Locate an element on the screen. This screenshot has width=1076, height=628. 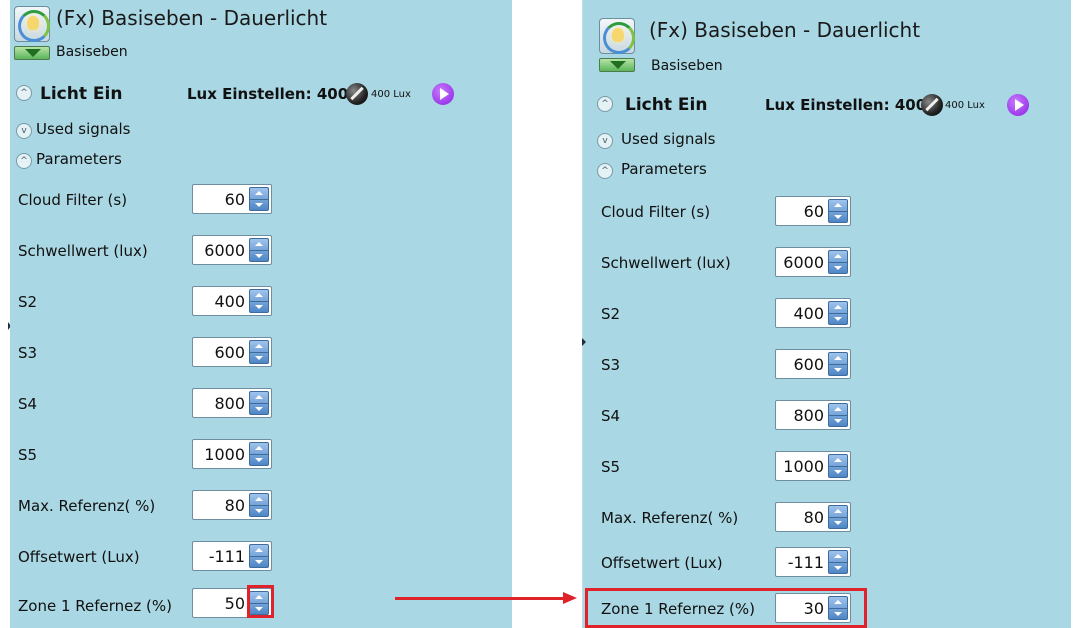
param-value: 30 is located at coordinates (814, 608).